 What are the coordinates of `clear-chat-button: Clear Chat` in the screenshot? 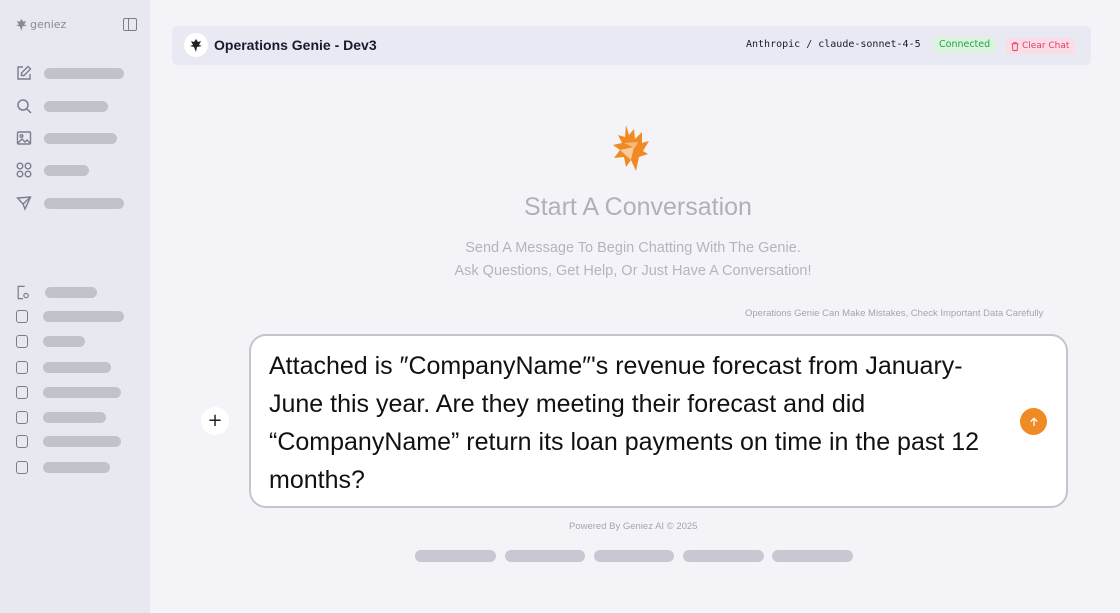 It's located at (1041, 46).